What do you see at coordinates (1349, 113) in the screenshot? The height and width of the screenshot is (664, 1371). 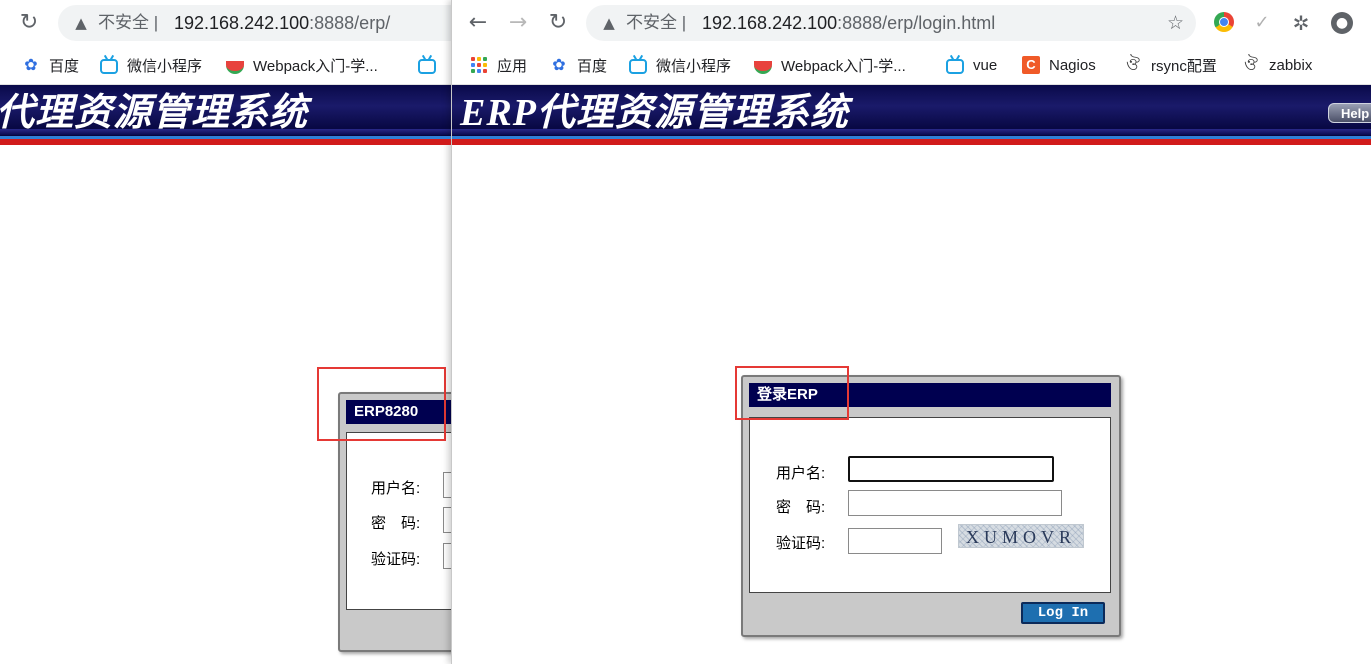 I see `help-button: Help` at bounding box center [1349, 113].